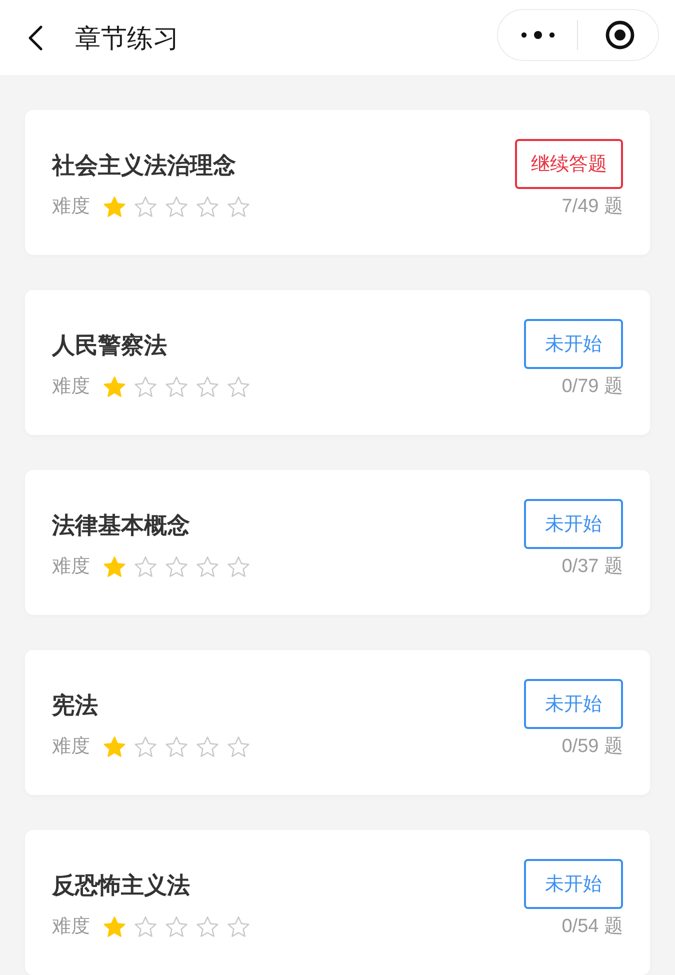  What do you see at coordinates (620, 35) in the screenshot?
I see `target-icon` at bounding box center [620, 35].